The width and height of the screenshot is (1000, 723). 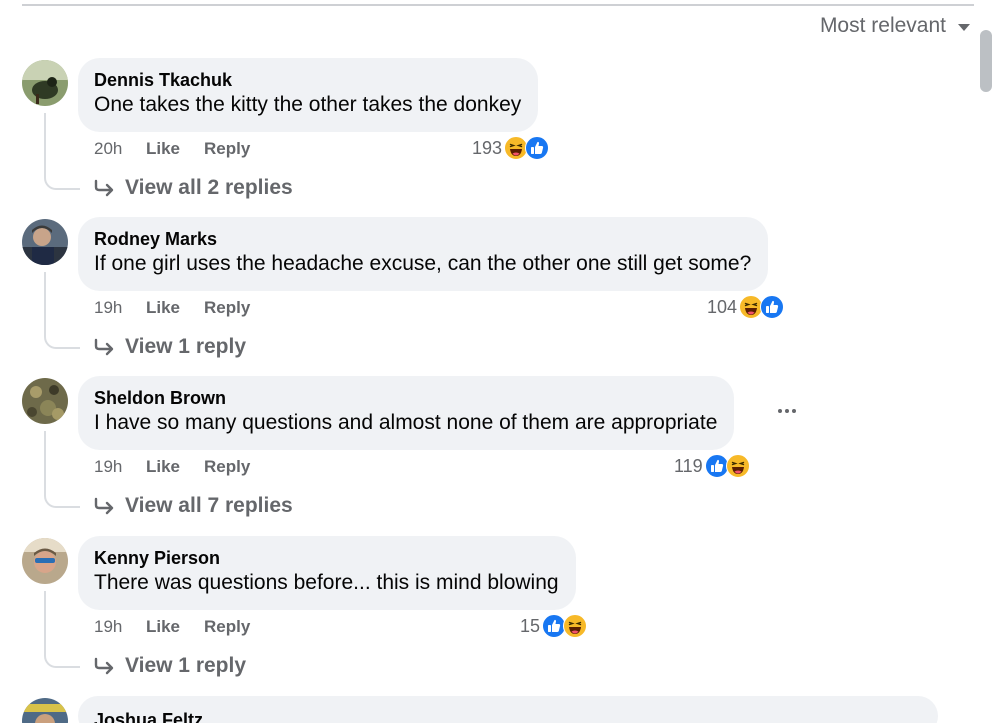 What do you see at coordinates (405, 398) in the screenshot?
I see `comment-author: Sheldon Brown` at bounding box center [405, 398].